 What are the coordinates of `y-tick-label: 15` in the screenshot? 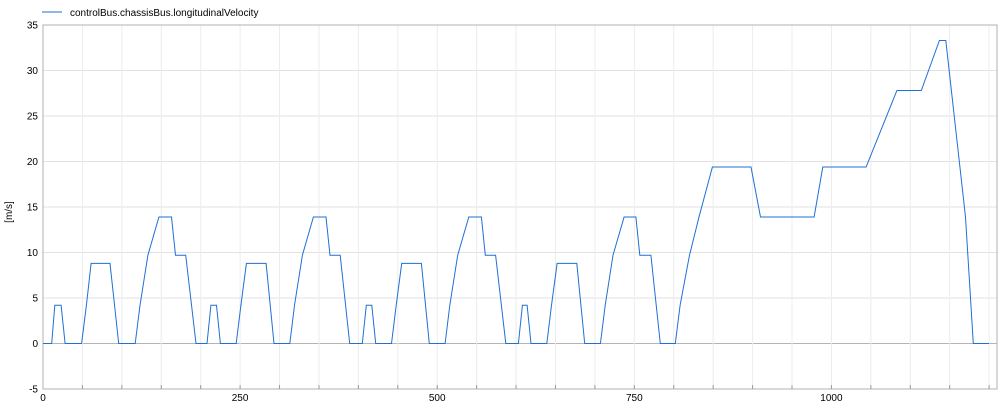 It's located at (33, 208).